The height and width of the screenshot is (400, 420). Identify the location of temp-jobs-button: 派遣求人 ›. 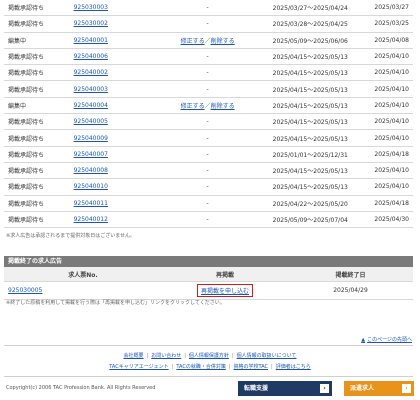
(379, 388).